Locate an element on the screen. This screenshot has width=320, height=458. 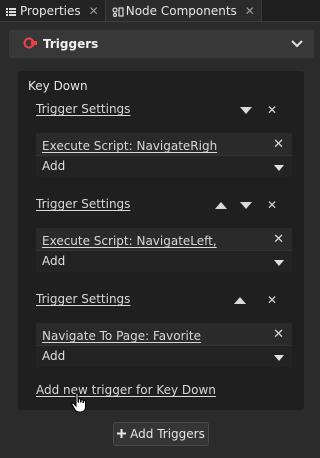
hand-cursor-icon is located at coordinates (80, 403).